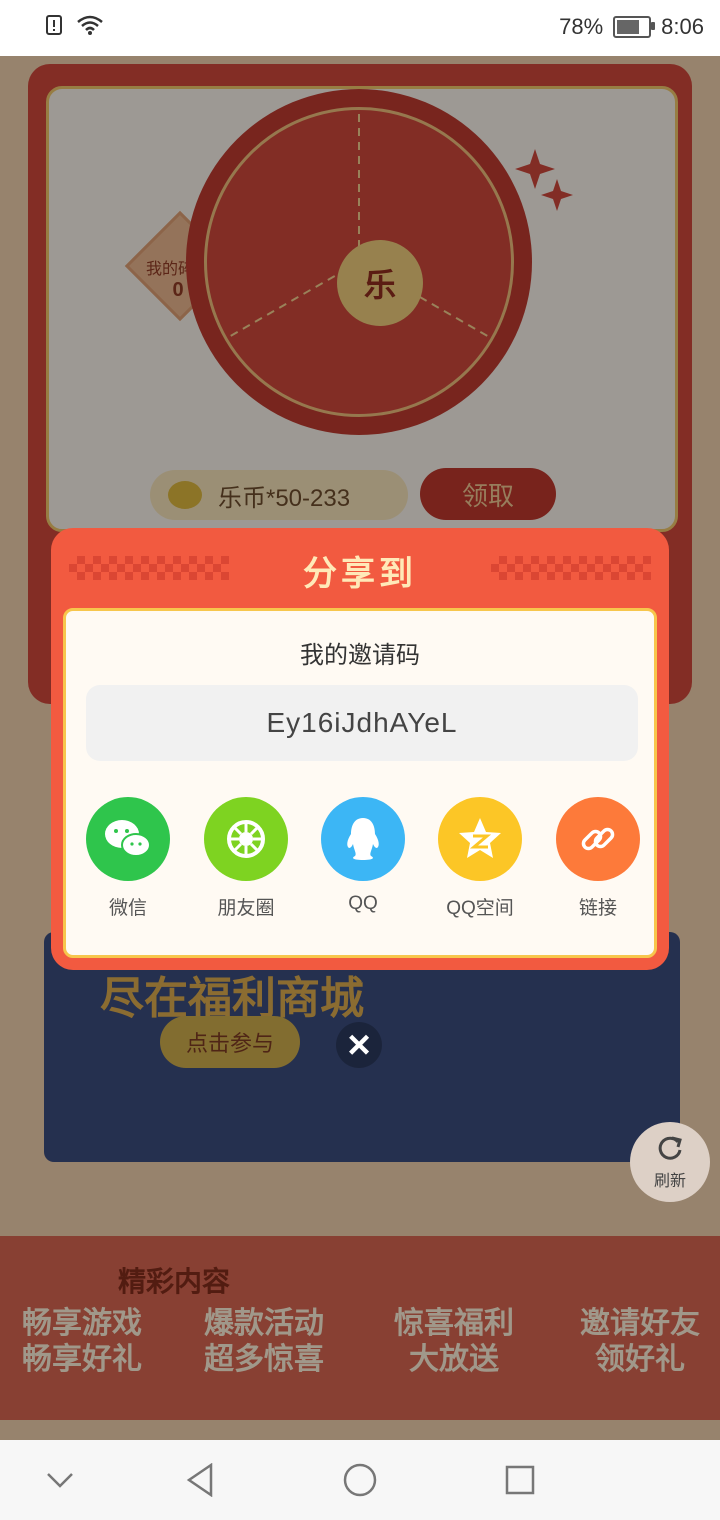 The image size is (720, 1520). I want to click on home-icon, so click(360, 1480).